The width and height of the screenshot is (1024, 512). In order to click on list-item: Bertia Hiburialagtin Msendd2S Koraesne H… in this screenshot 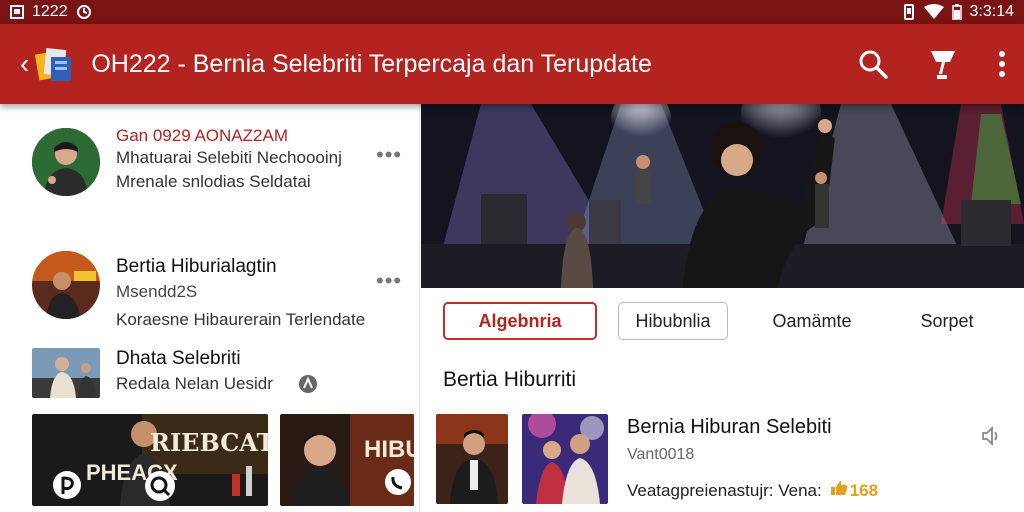, I will do `click(210, 294)`.